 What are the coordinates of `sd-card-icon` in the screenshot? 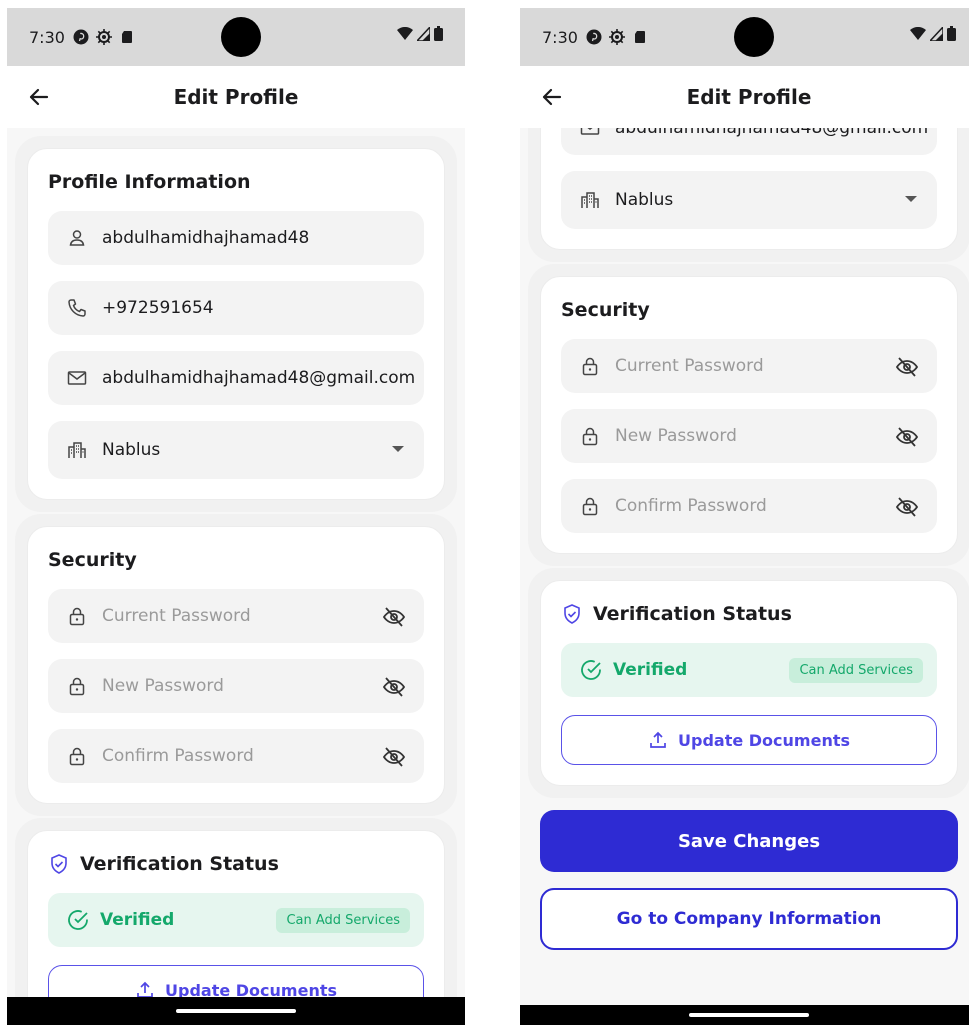 It's located at (126, 37).